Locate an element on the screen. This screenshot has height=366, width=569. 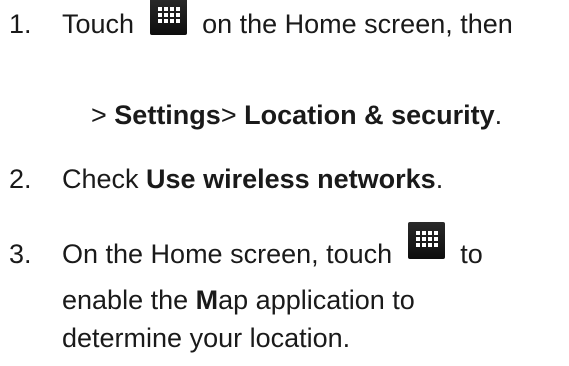
step-1-home-text: on the Home screen, then is located at coordinates (357, 24).